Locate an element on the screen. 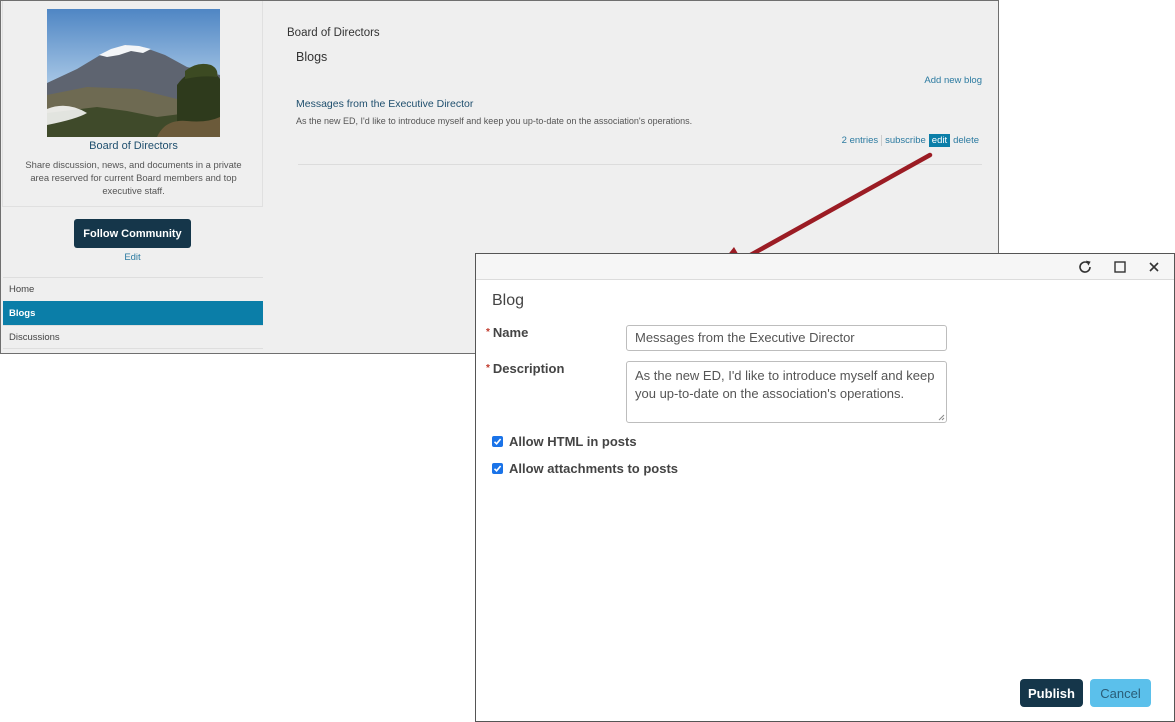 This screenshot has width=1175, height=722. cancel-button: Cancel is located at coordinates (1120, 693).